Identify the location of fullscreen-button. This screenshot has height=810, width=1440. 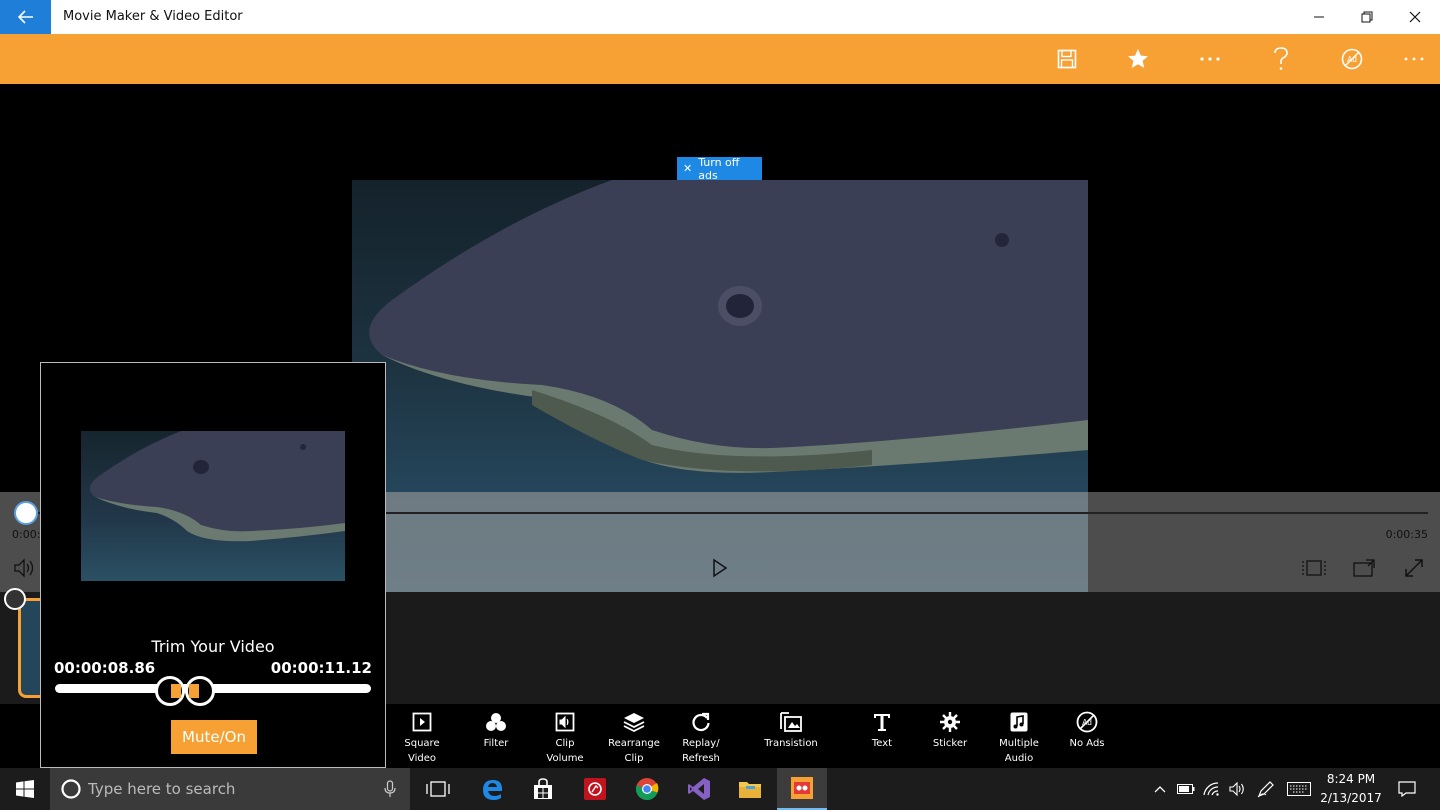
(1414, 568).